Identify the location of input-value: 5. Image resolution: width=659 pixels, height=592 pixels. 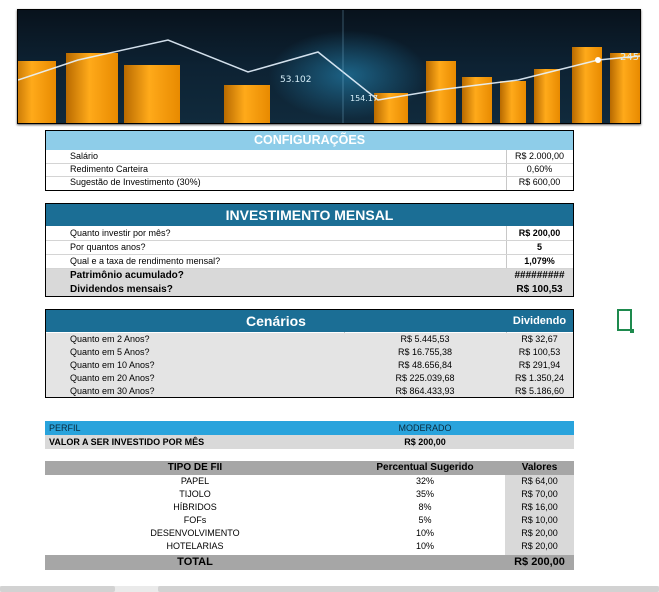
(539, 247).